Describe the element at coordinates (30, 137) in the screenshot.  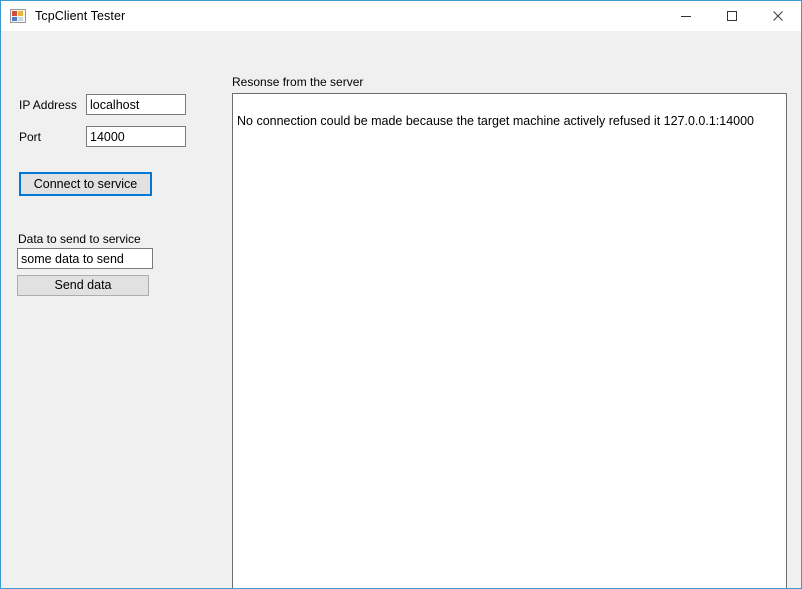
I see `port-label: Port` at that location.